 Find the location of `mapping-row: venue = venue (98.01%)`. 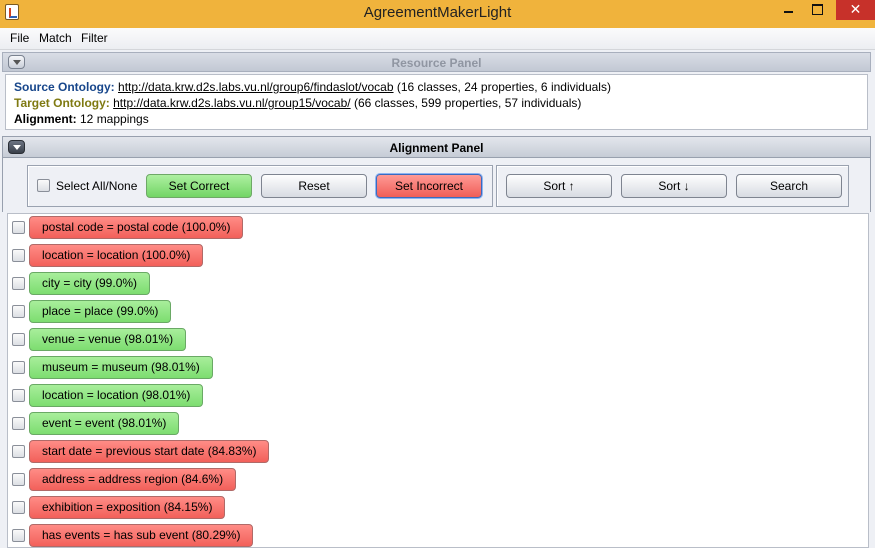

mapping-row: venue = venue (98.01%) is located at coordinates (438, 339).